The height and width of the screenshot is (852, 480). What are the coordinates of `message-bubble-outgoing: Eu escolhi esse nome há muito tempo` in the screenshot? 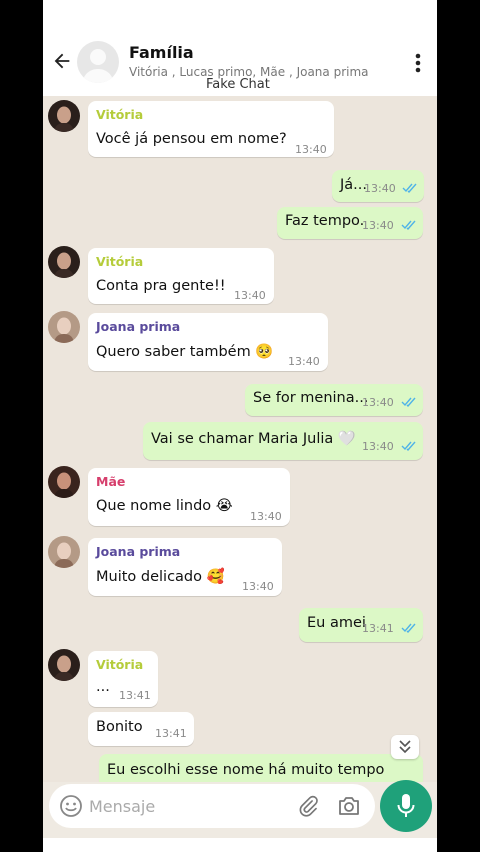 It's located at (261, 768).